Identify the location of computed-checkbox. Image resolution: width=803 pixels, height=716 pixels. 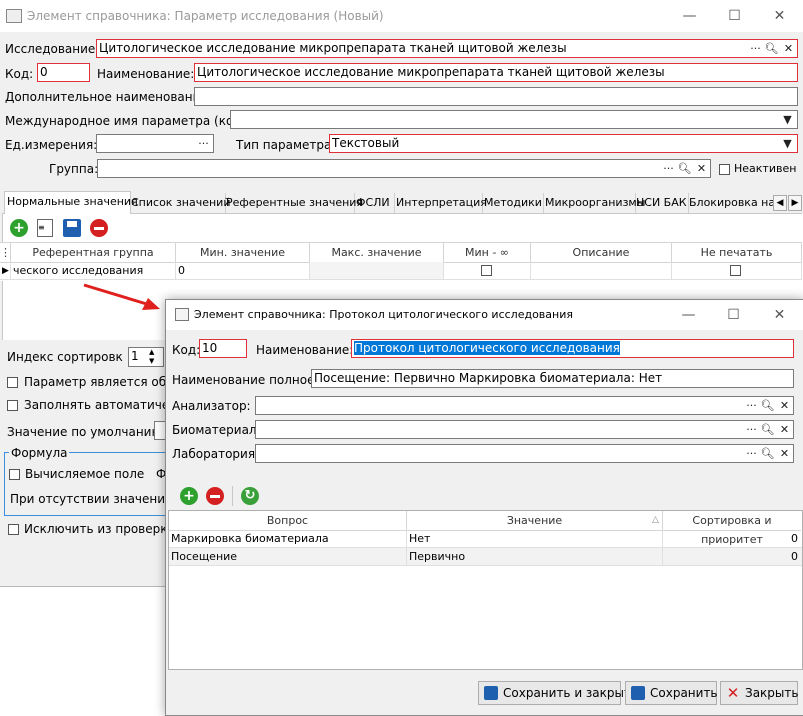
(14, 474).